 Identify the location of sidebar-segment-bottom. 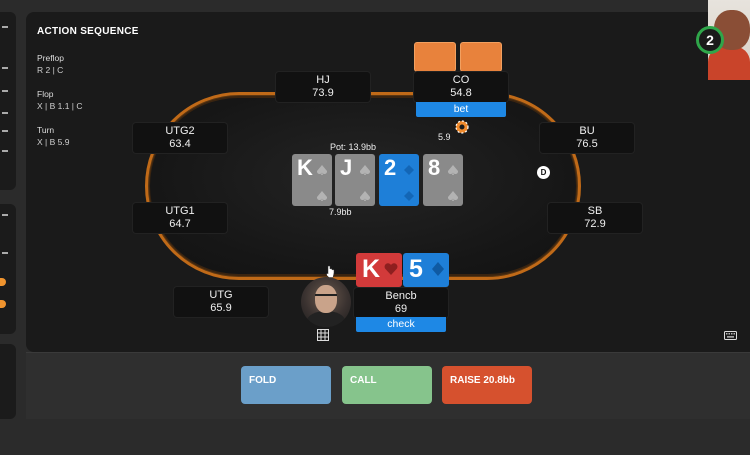
(8, 381).